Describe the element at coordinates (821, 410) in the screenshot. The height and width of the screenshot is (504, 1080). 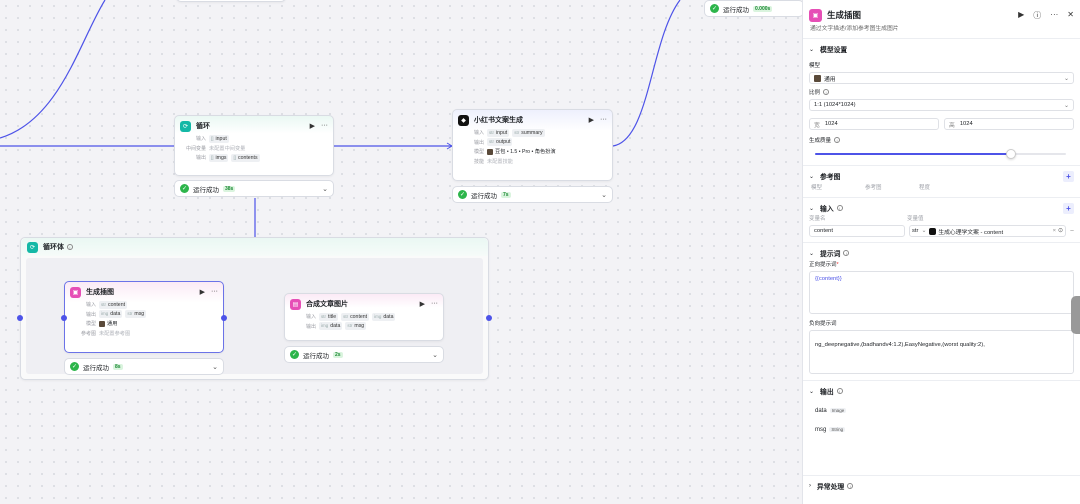
I see `output-name: data` at that location.